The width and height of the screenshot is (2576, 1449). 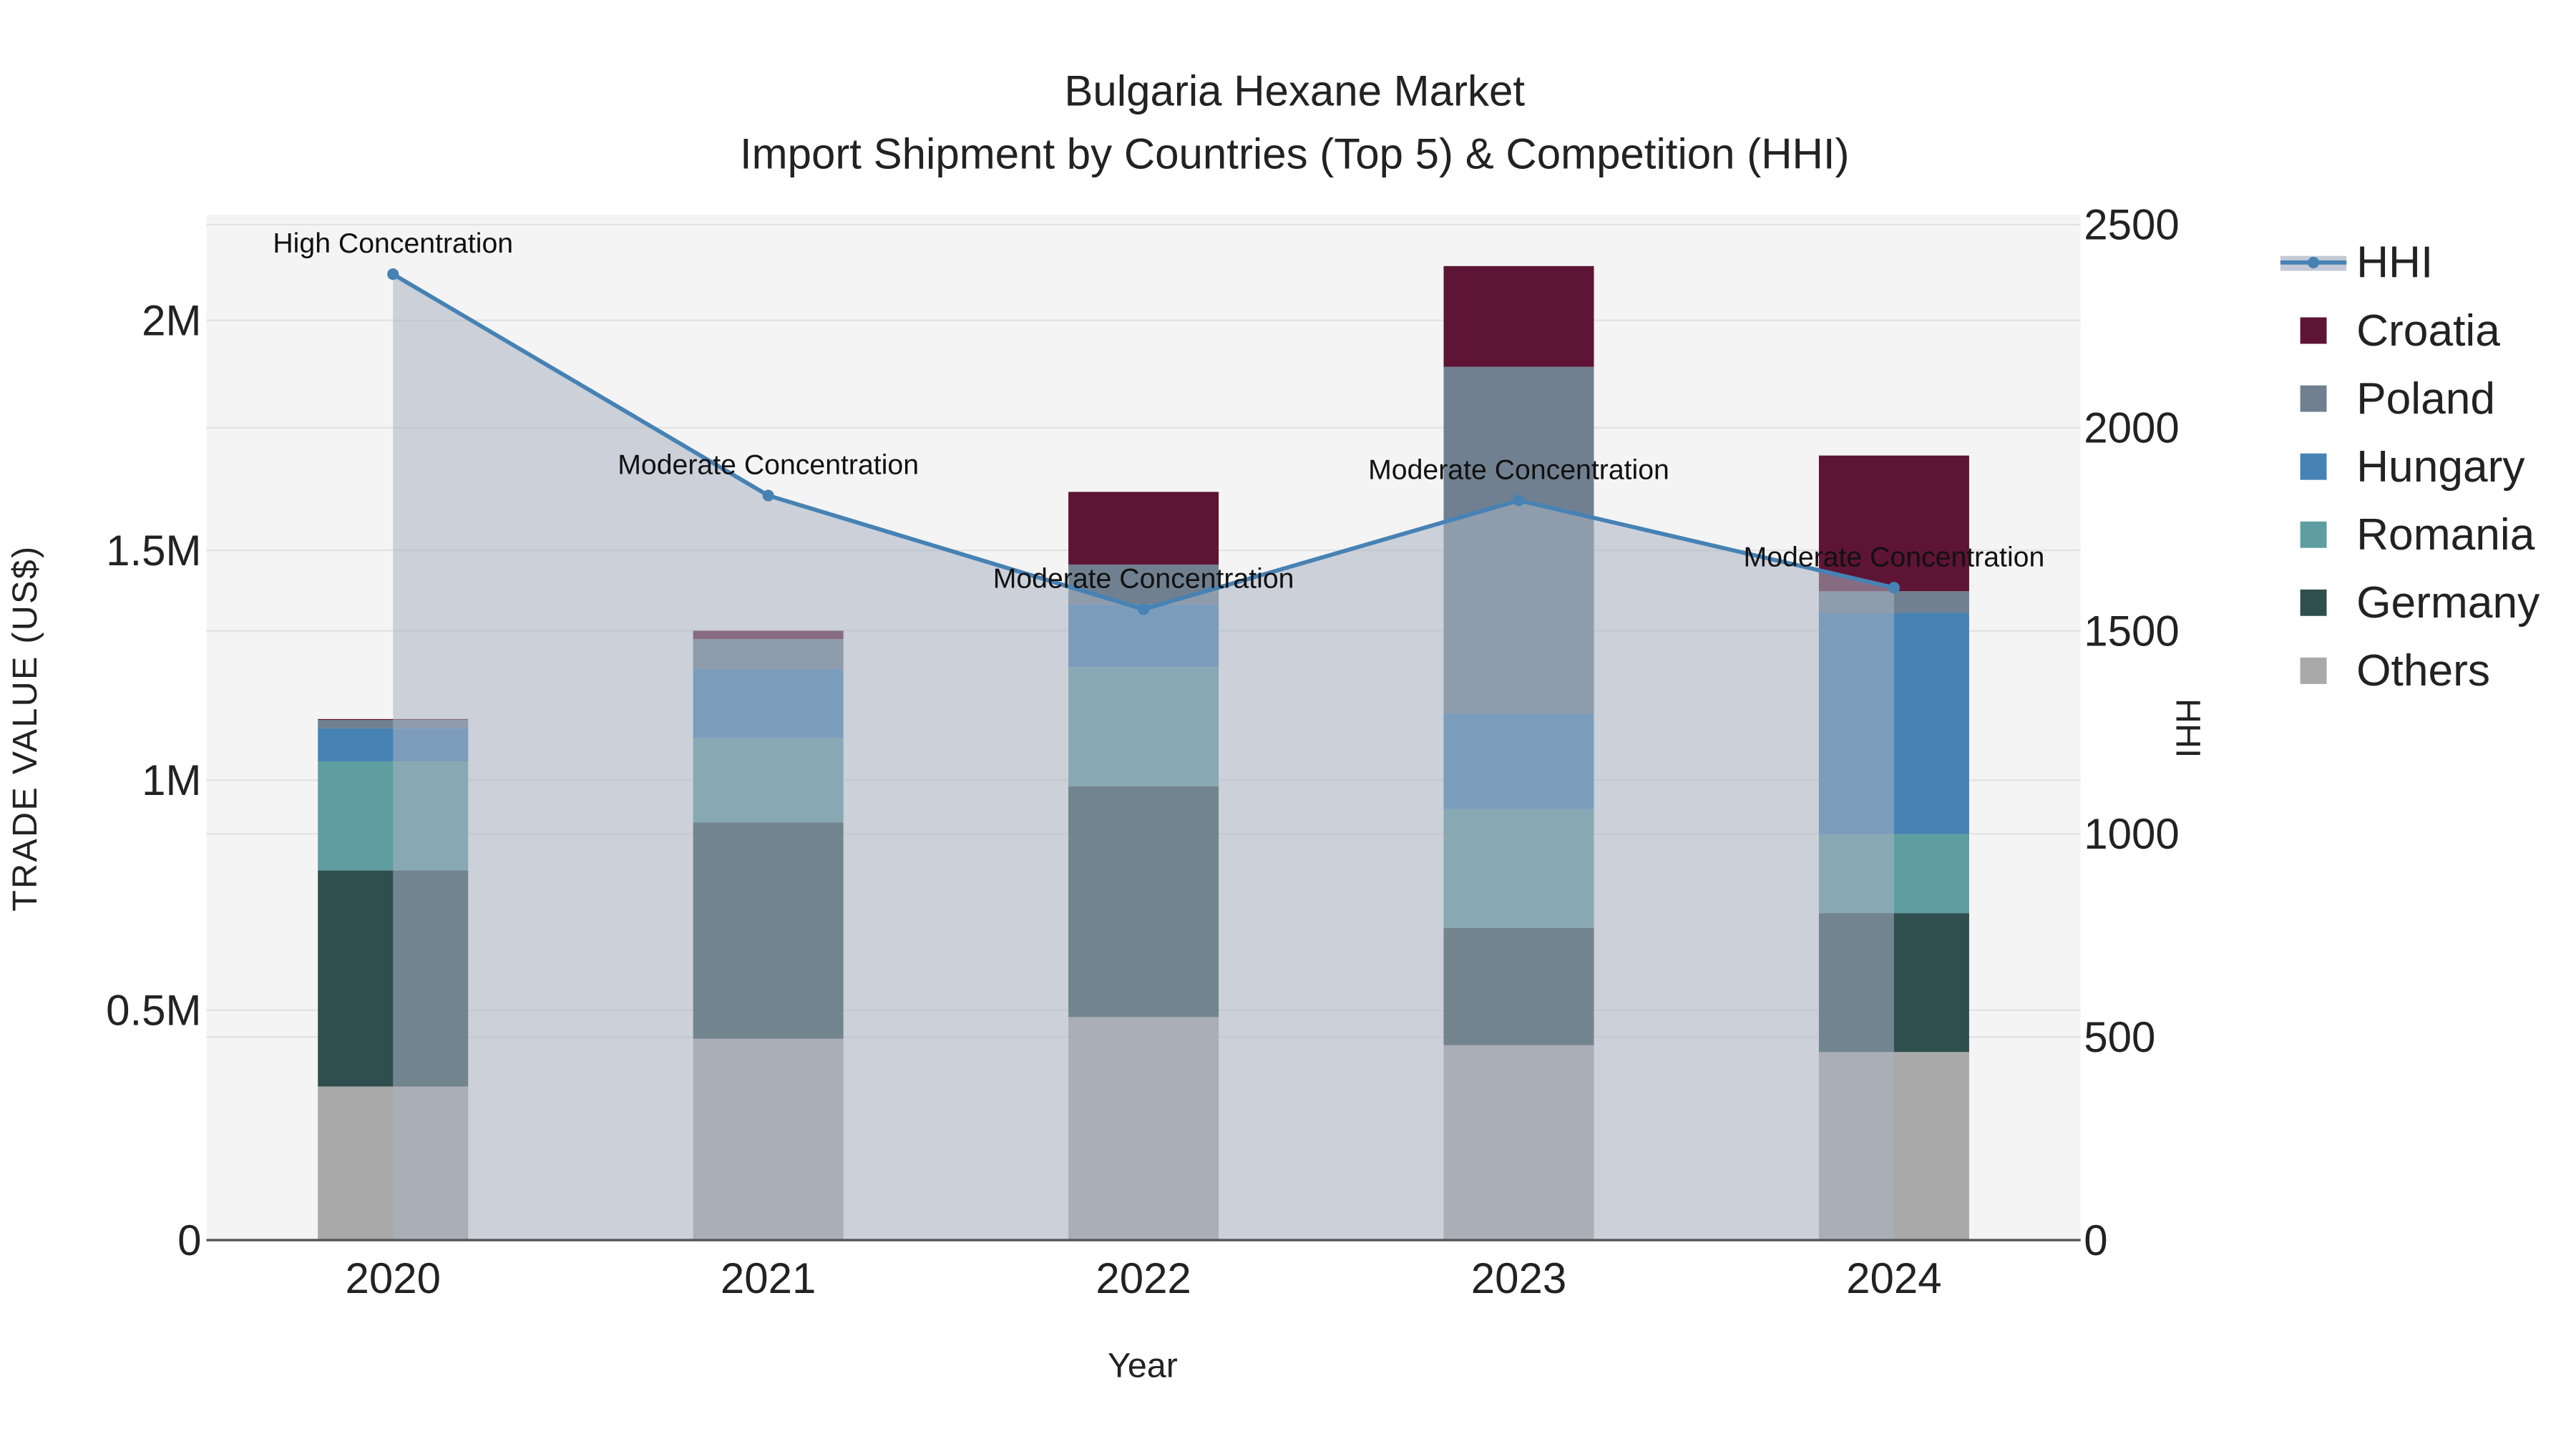 What do you see at coordinates (392, 1278) in the screenshot?
I see `x-tick-label: 2020` at bounding box center [392, 1278].